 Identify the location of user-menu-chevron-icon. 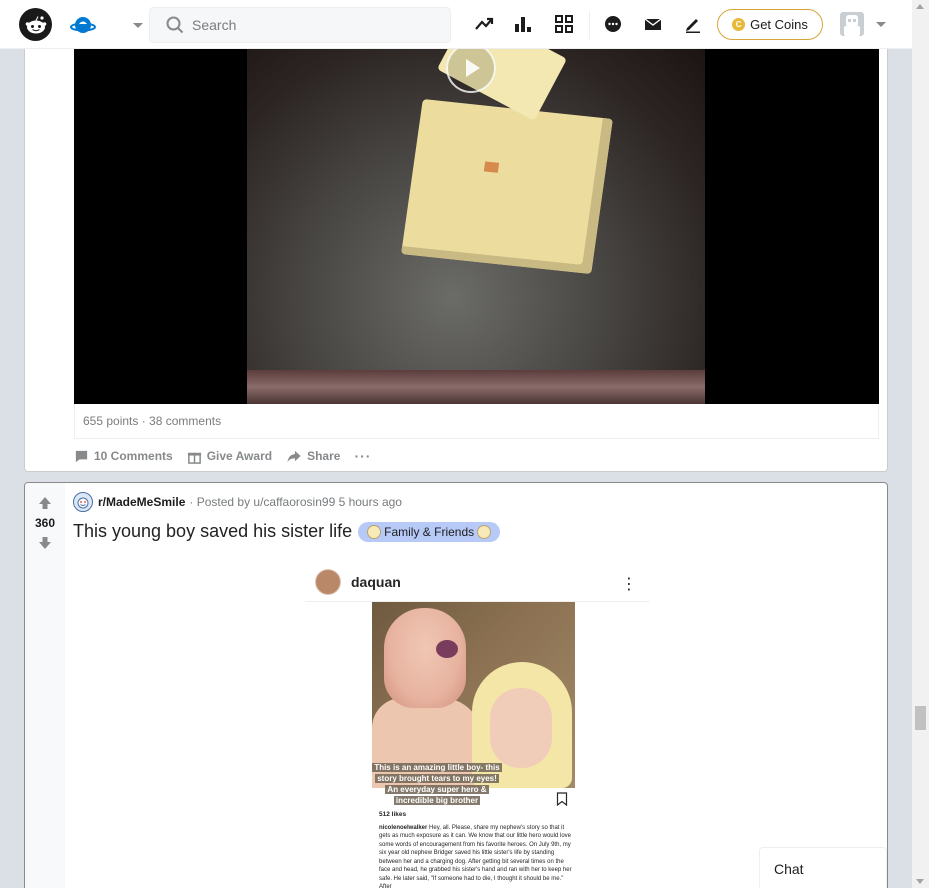
(881, 27).